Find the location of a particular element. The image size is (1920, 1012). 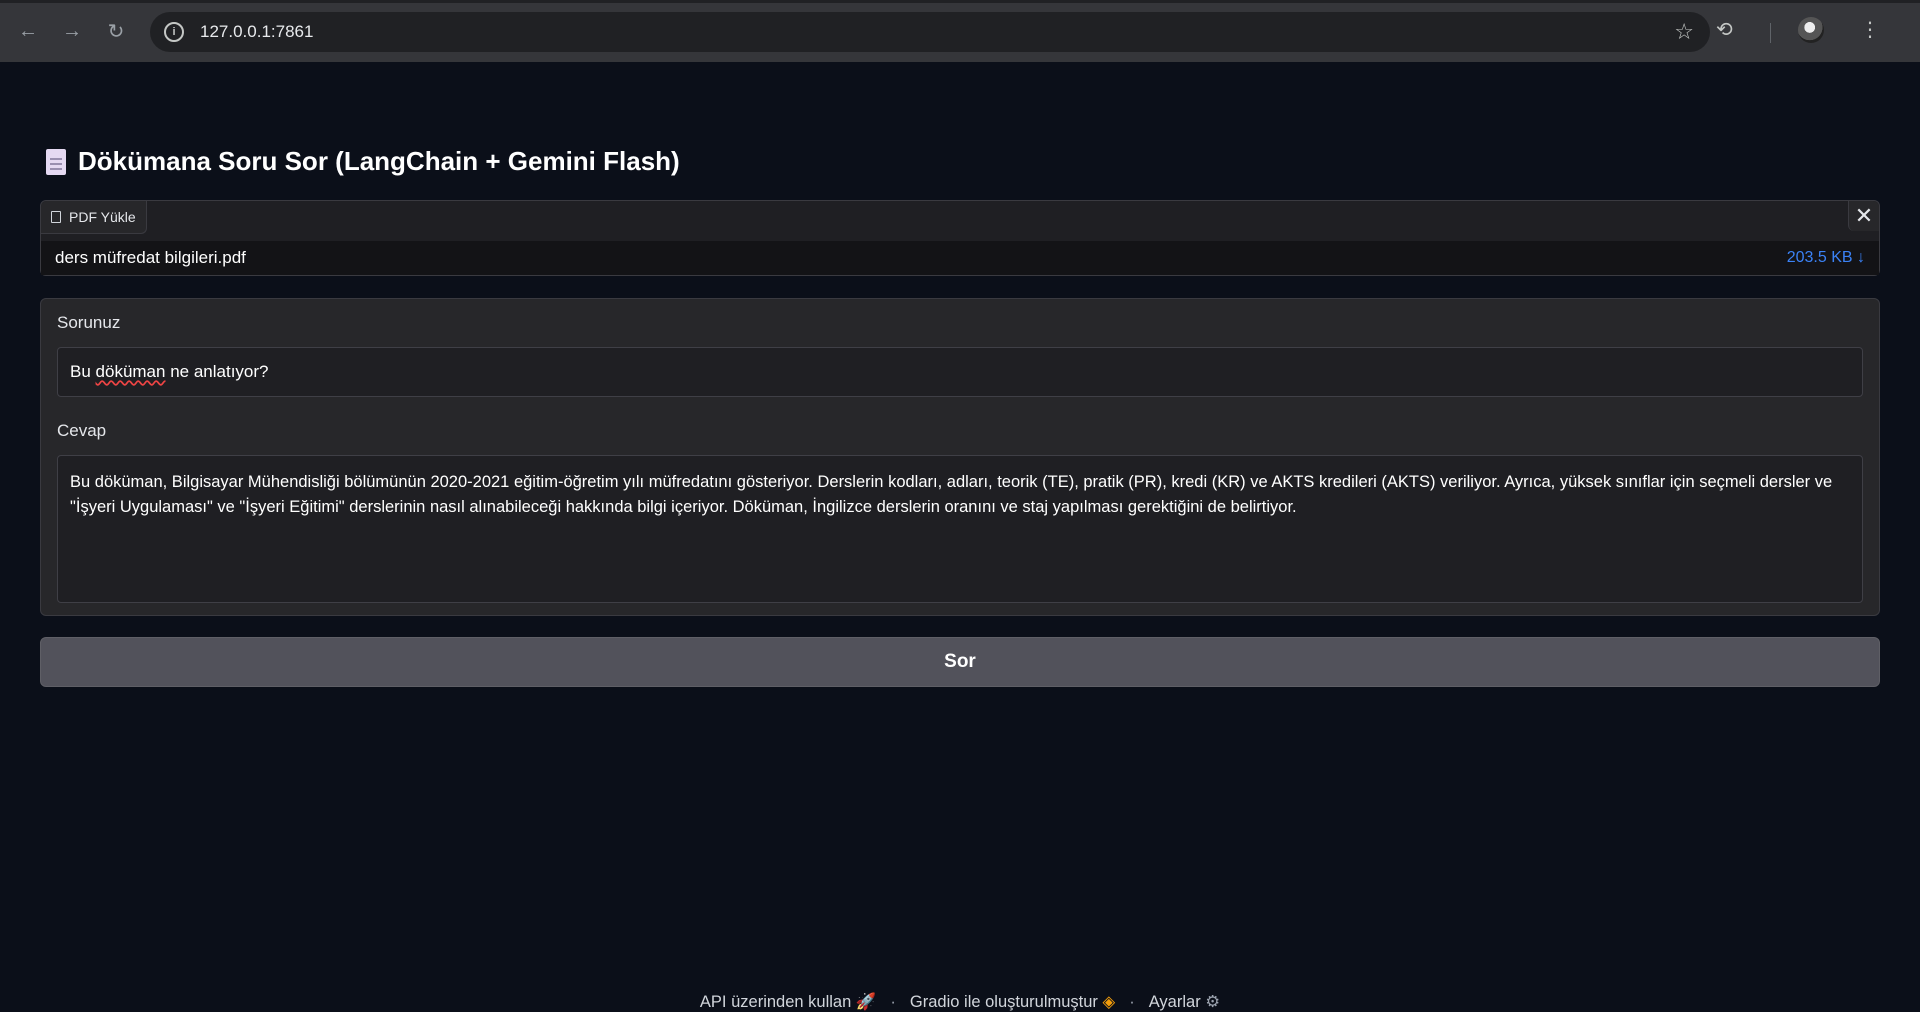

settings-link: Ayarlar ⚙ is located at coordinates (1184, 1002).